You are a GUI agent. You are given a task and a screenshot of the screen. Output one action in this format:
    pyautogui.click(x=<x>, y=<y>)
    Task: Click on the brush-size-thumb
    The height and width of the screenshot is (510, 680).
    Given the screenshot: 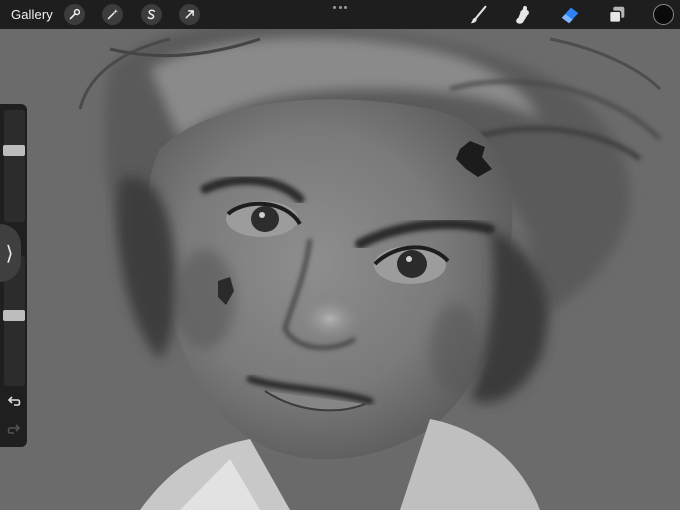 What is the action you would take?
    pyautogui.click(x=14, y=150)
    